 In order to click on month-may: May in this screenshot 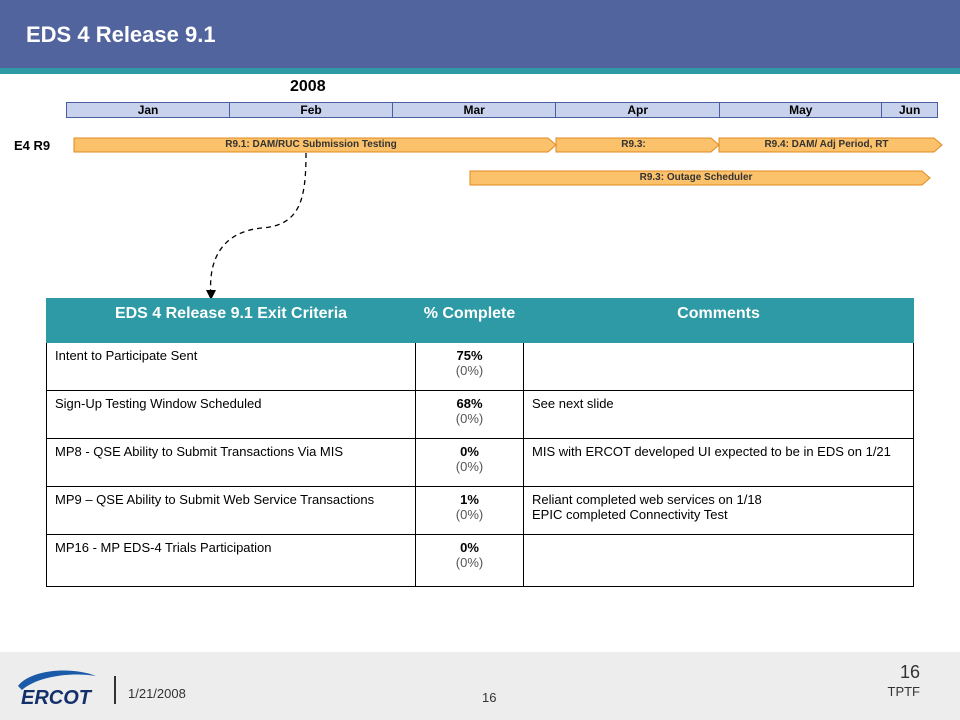, I will do `click(801, 110)`.